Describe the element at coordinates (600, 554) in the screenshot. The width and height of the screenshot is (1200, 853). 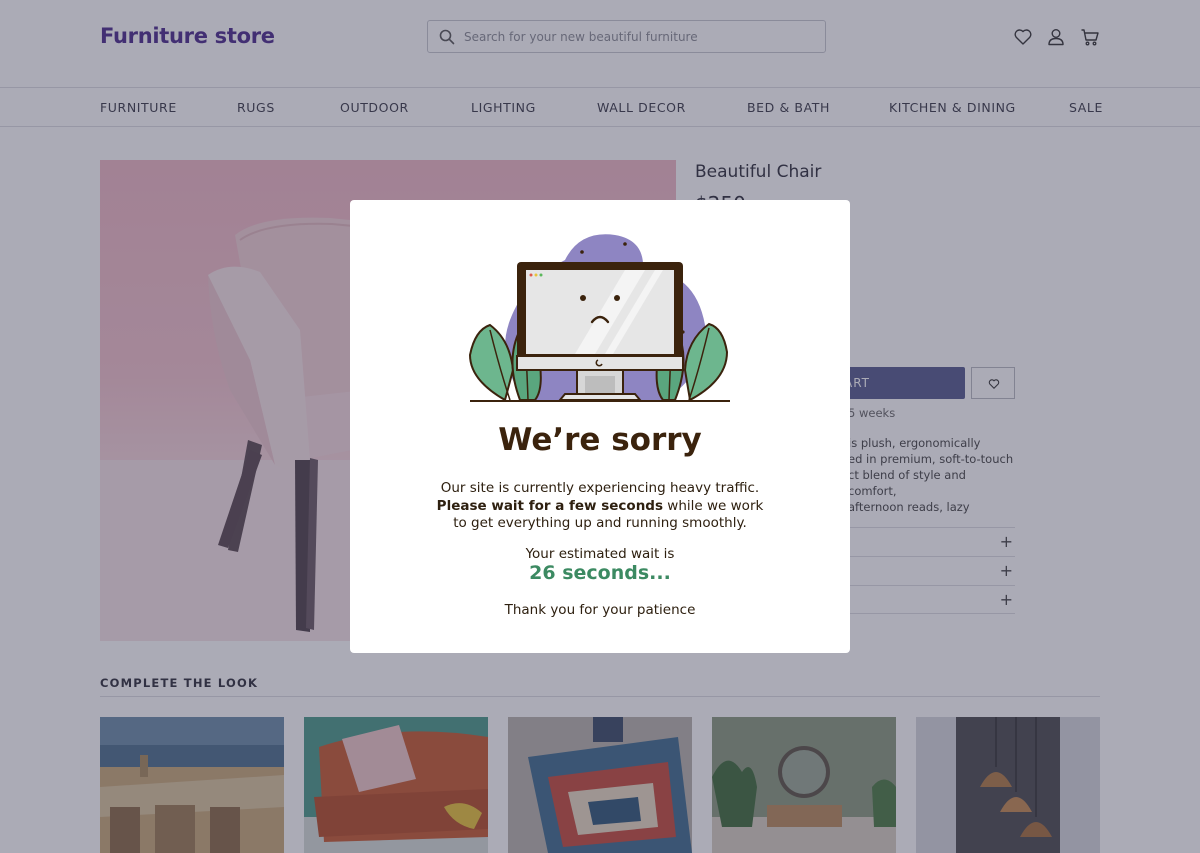
I see `wait-label: Your estimated wait is` at that location.